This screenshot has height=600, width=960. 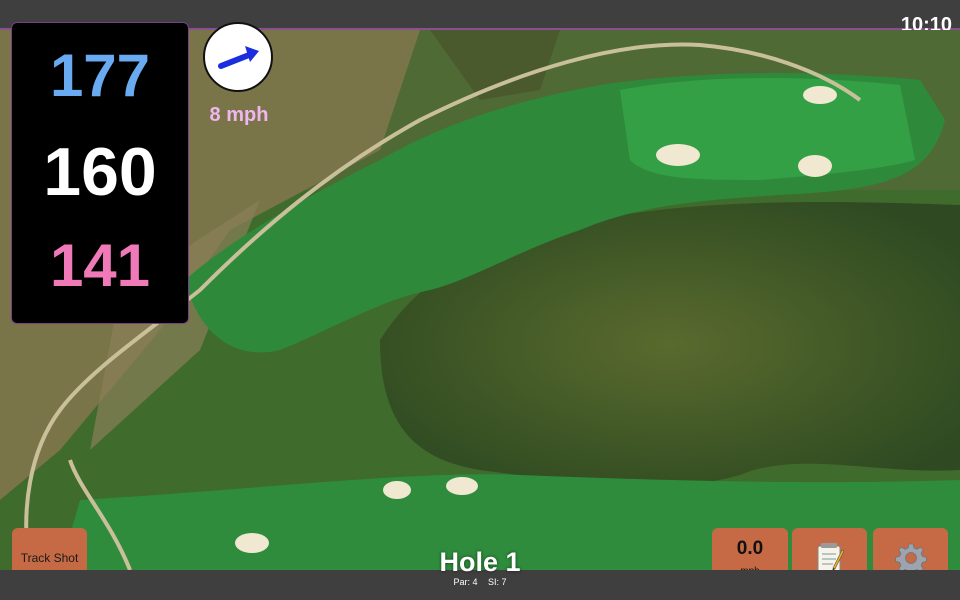 I want to click on wind-indicator, so click(x=238, y=57).